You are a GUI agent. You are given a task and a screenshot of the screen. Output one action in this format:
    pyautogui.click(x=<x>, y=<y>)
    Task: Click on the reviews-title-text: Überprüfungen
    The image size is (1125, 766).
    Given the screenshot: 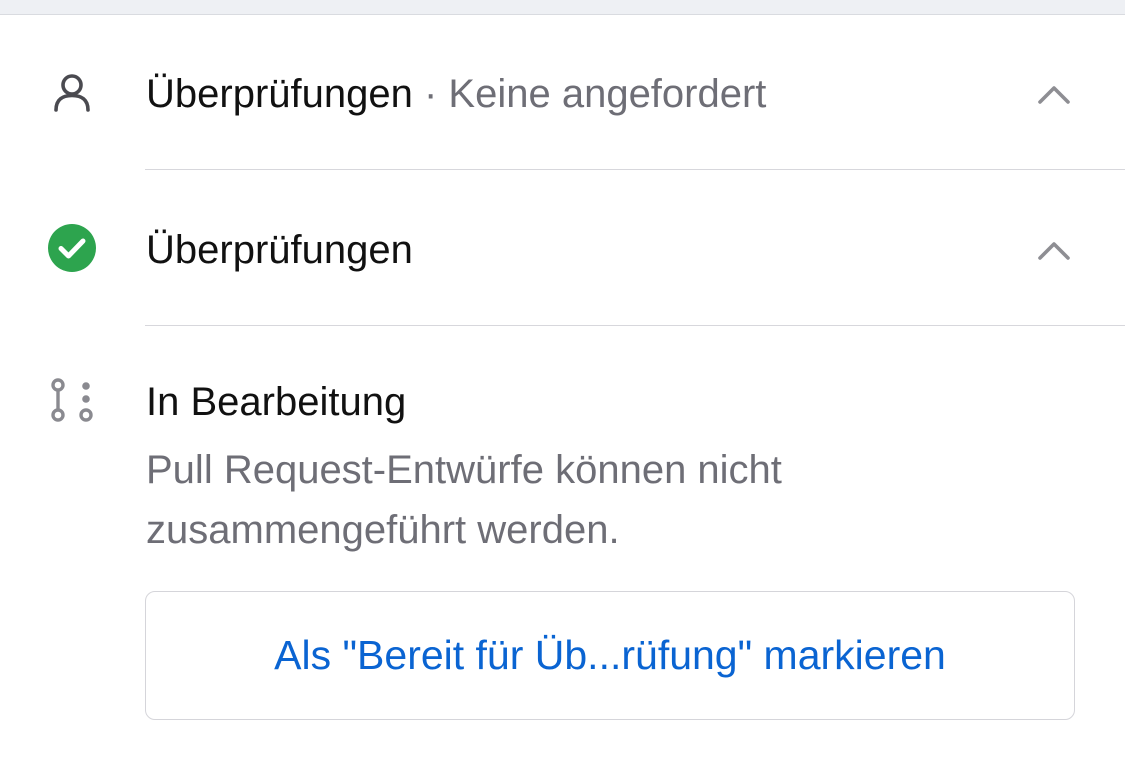 What is the action you would take?
    pyautogui.click(x=279, y=94)
    